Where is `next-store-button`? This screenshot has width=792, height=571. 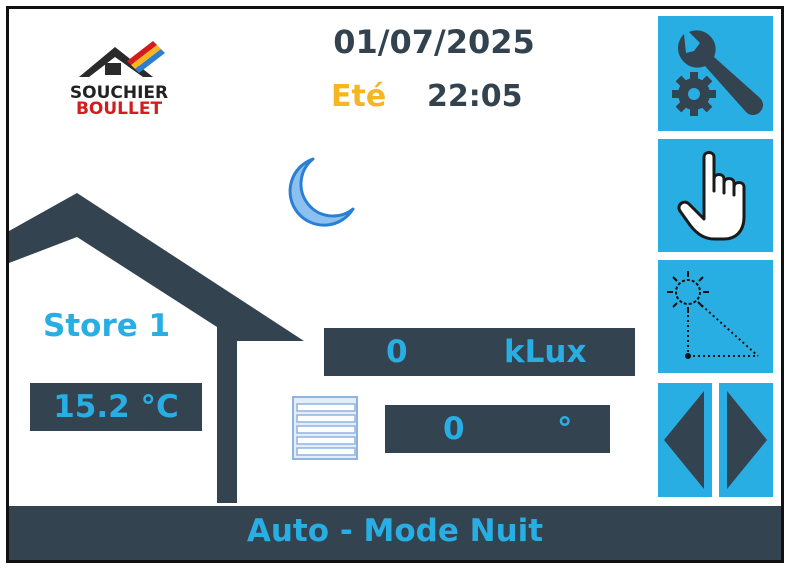
next-store-button is located at coordinates (746, 440).